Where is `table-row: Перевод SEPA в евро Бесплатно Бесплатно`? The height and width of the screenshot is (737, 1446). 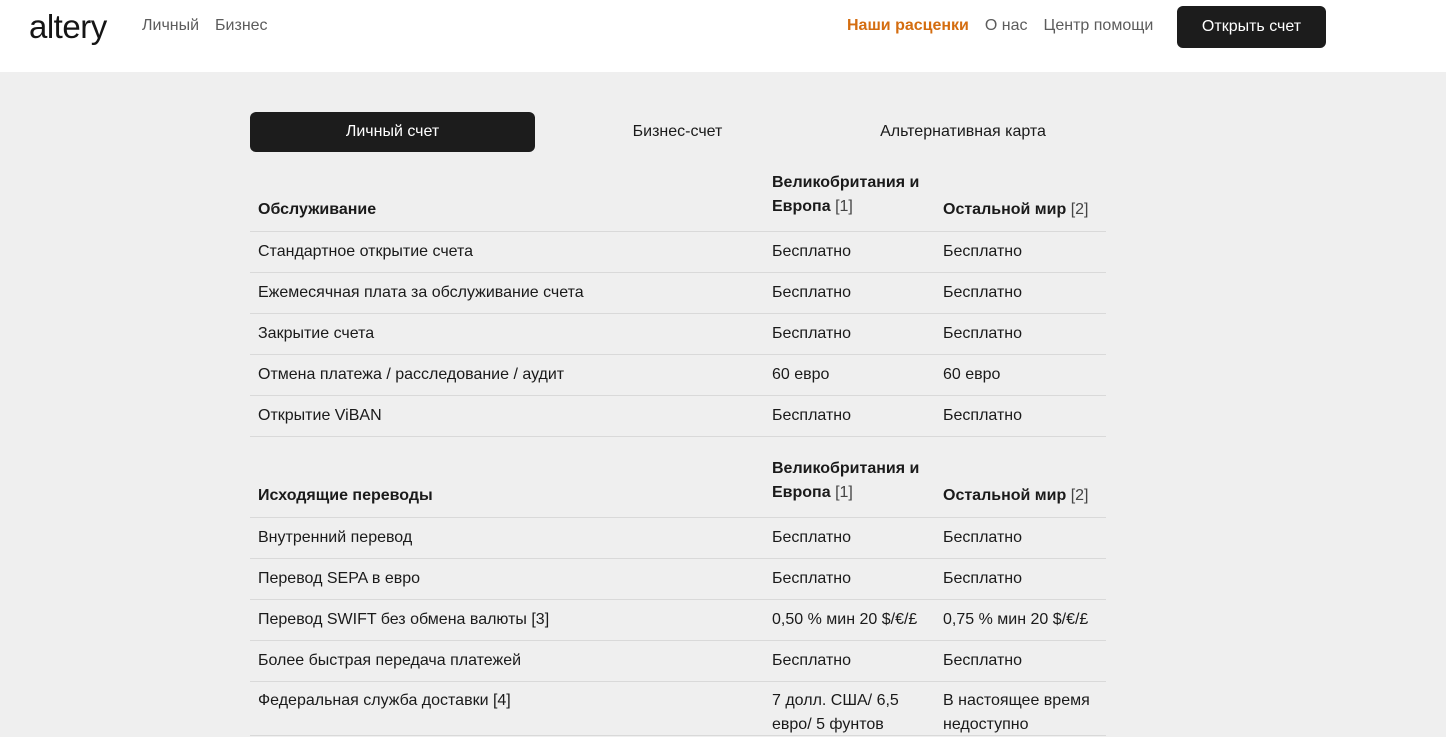 table-row: Перевод SEPA в евро Бесплатно Бесплатно is located at coordinates (678, 579).